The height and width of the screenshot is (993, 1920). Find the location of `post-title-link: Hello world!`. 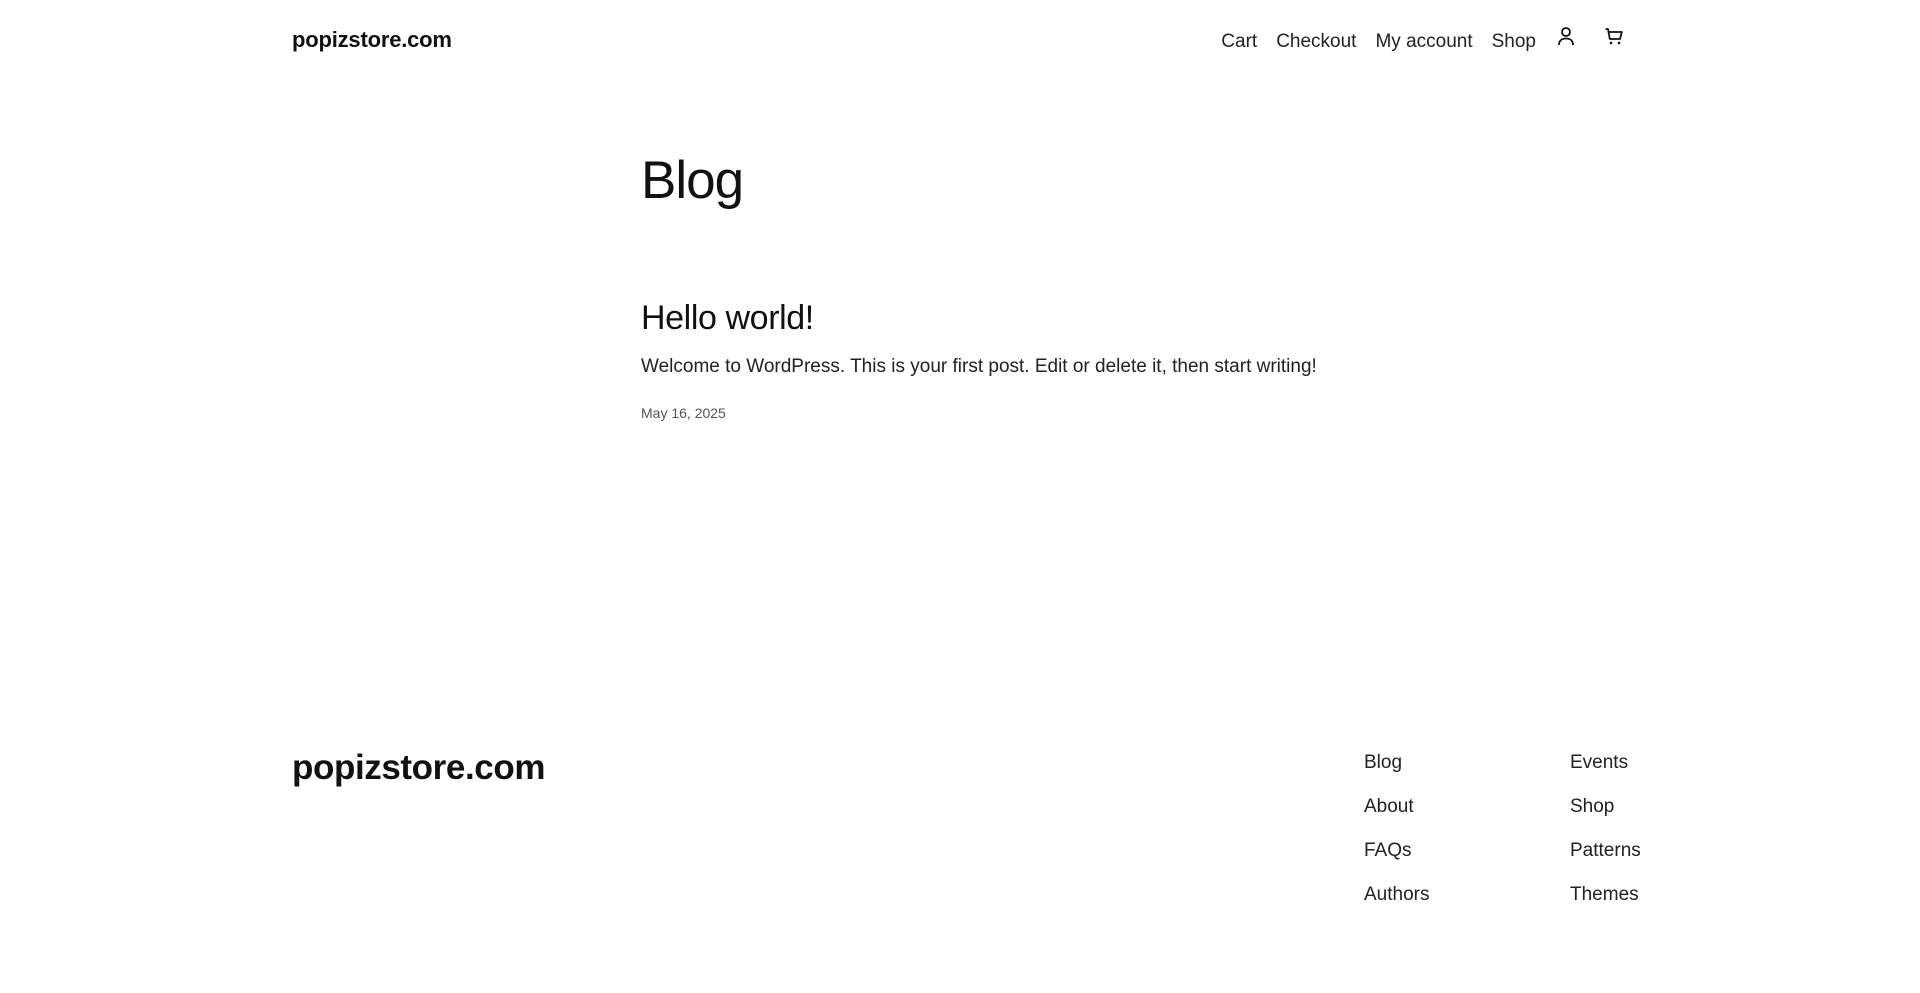

post-title-link: Hello world! is located at coordinates (1021, 318).